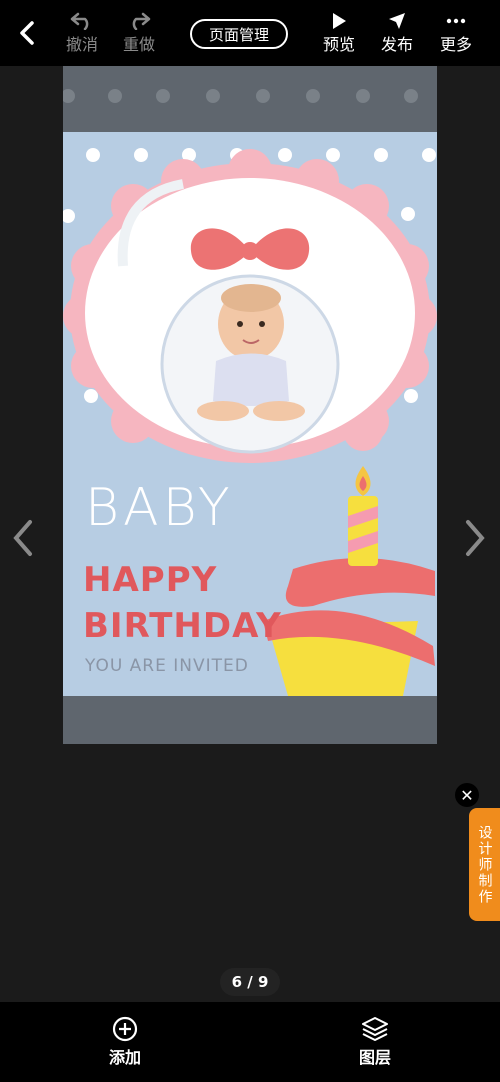 This screenshot has height=1082, width=500. Describe the element at coordinates (124, 1057) in the screenshot. I see `add-label: 添加` at that location.